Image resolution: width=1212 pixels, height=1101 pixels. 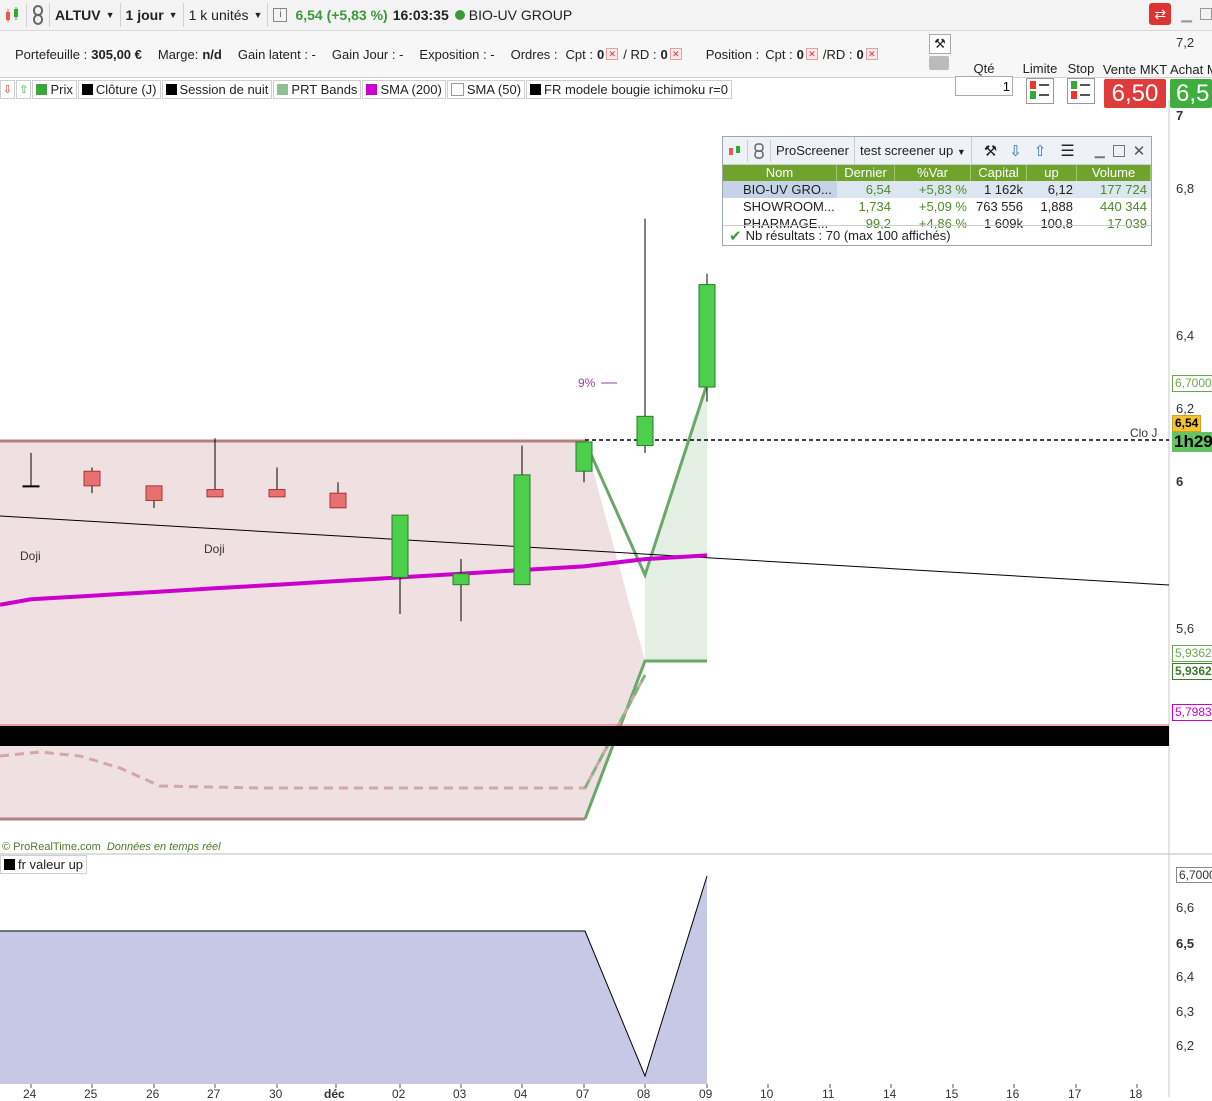 What do you see at coordinates (1187, 423) in the screenshot?
I see `price-tag: 6,54` at bounding box center [1187, 423].